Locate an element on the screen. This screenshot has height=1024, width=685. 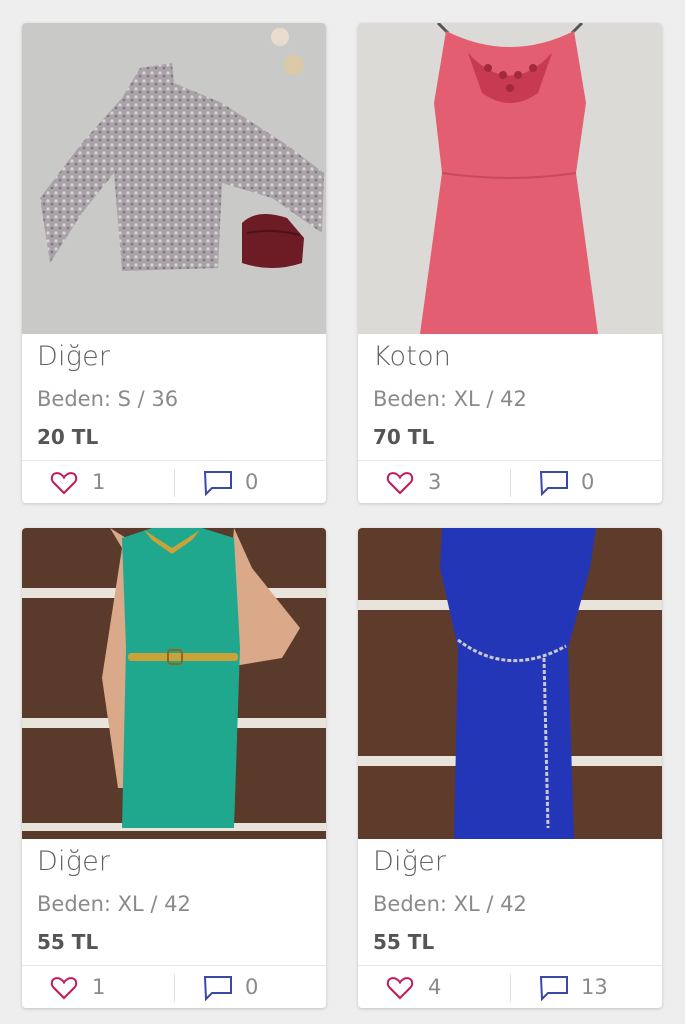
comment-button: 13 is located at coordinates (586, 987).